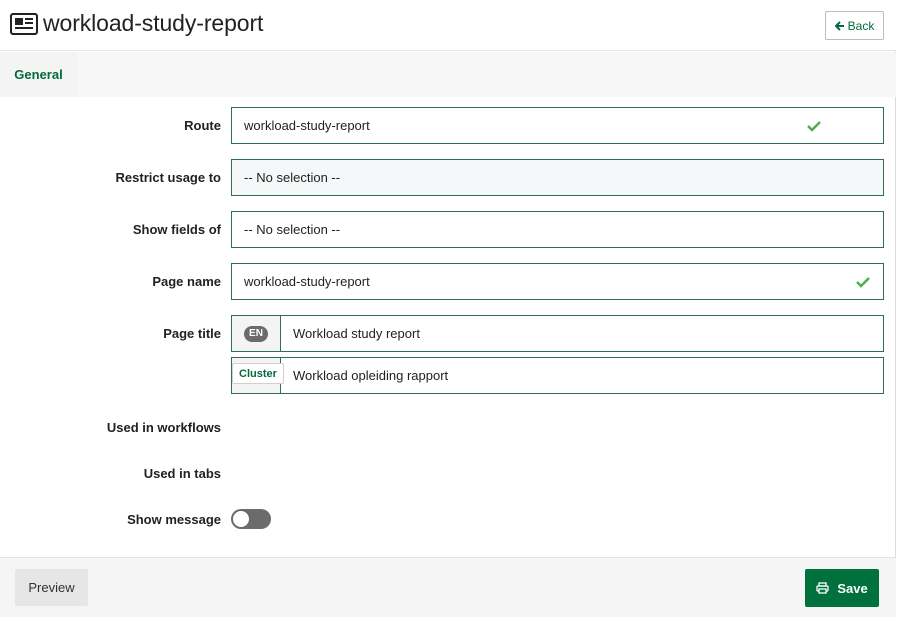 This screenshot has width=898, height=619. I want to click on show-fields-value: -- No selection --, so click(292, 229).